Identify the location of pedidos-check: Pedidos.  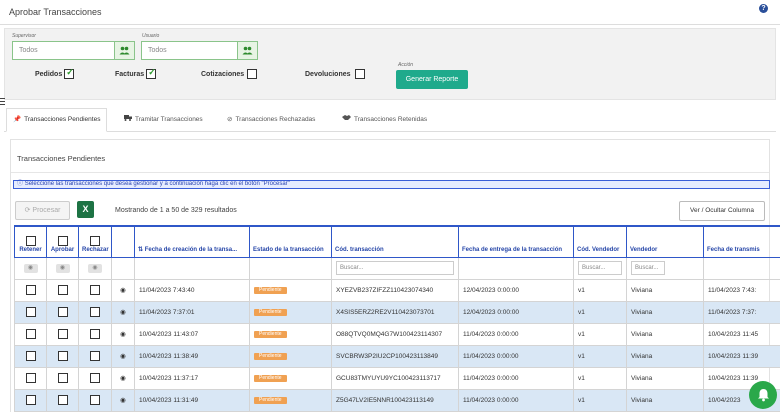
(55, 73).